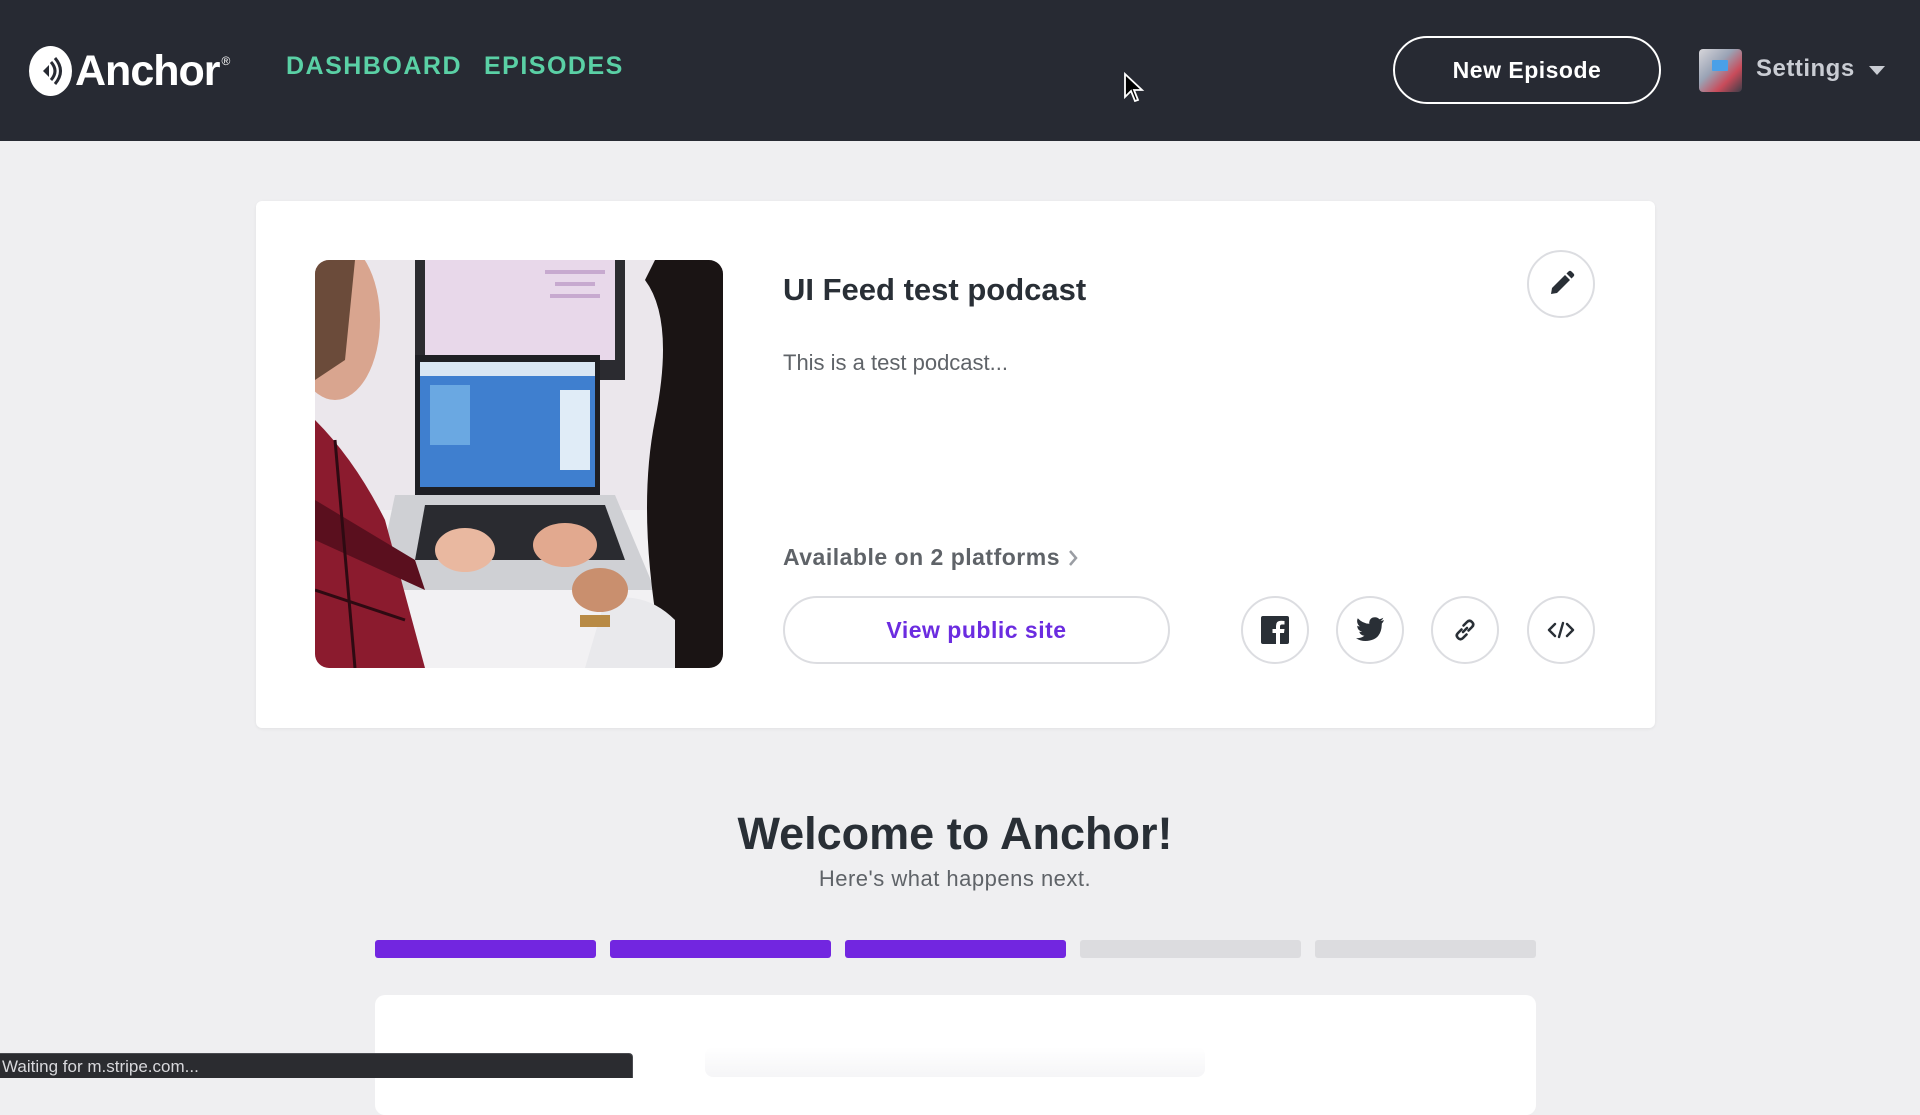 The height and width of the screenshot is (1115, 1920). I want to click on pencil-icon, so click(1563, 282).